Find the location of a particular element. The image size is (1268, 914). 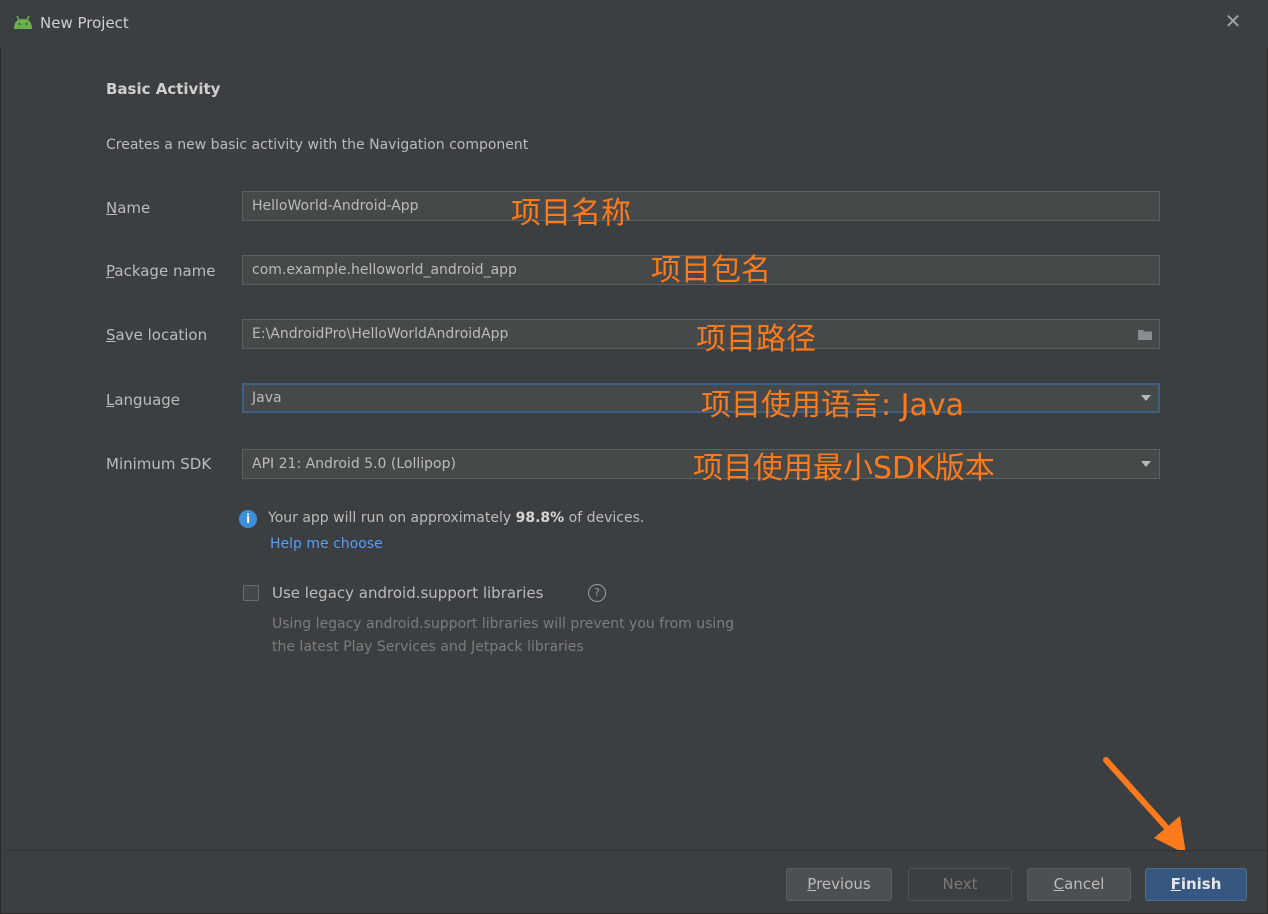

package-field-value: com.example.helloworld_android_app is located at coordinates (384, 270).